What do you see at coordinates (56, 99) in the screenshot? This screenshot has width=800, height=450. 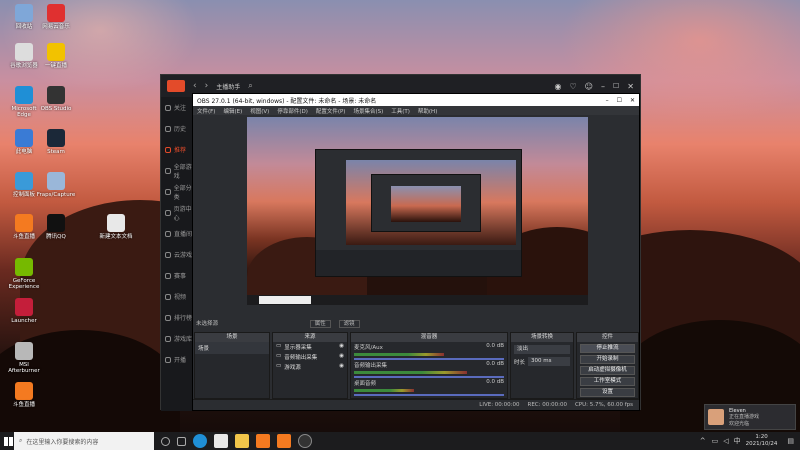 I see `desktop-icon: OBS Studio` at bounding box center [56, 99].